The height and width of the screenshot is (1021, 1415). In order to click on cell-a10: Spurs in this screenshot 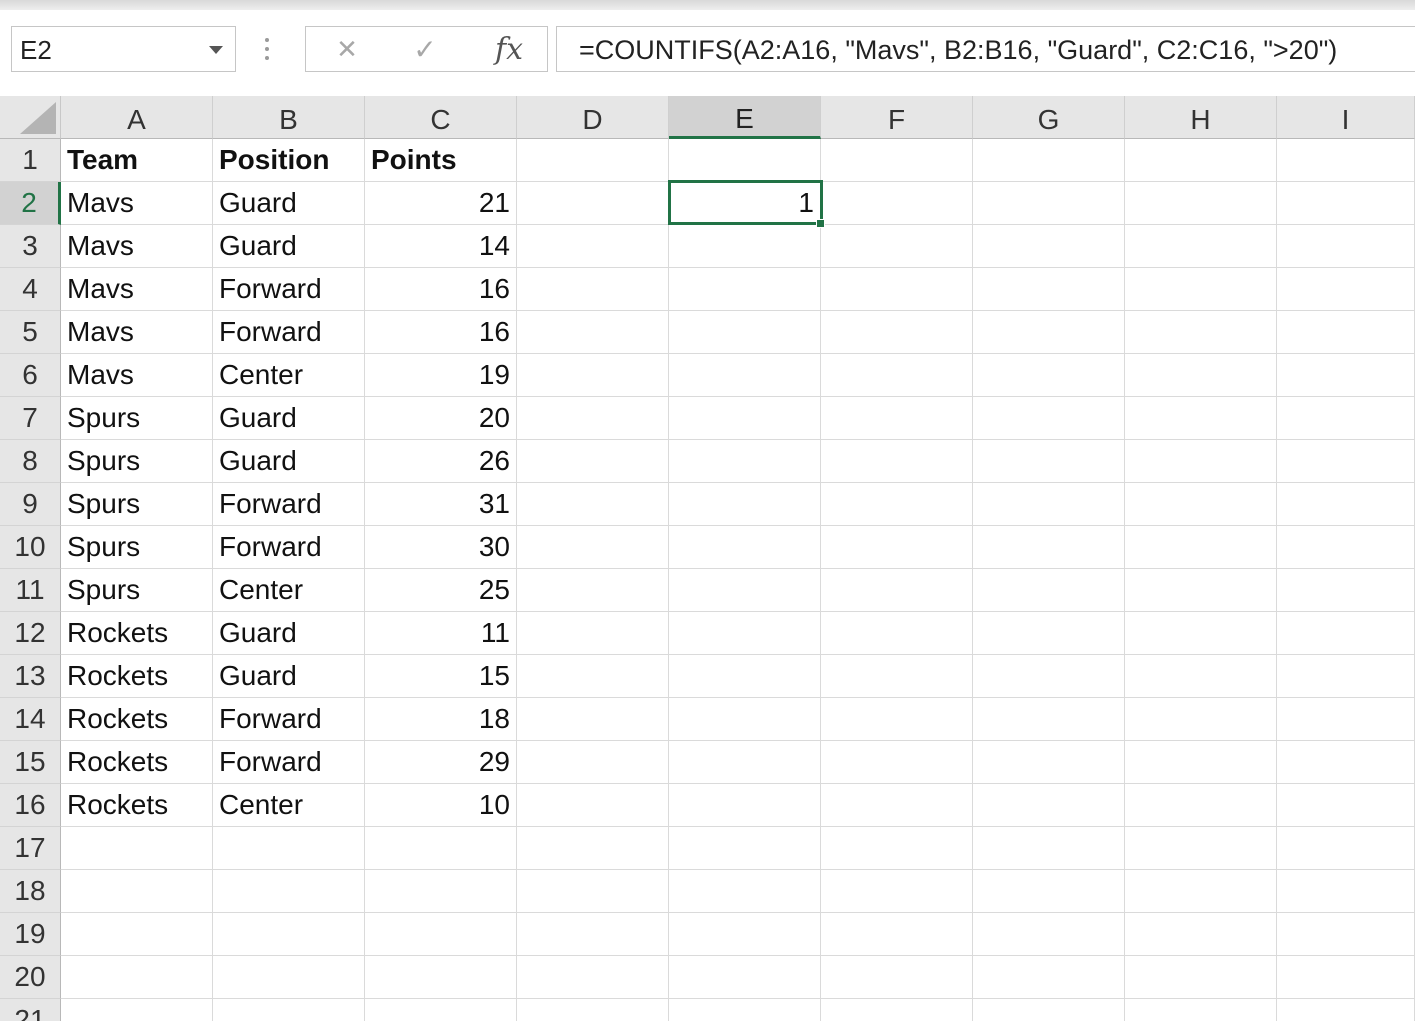, I will do `click(137, 547)`.